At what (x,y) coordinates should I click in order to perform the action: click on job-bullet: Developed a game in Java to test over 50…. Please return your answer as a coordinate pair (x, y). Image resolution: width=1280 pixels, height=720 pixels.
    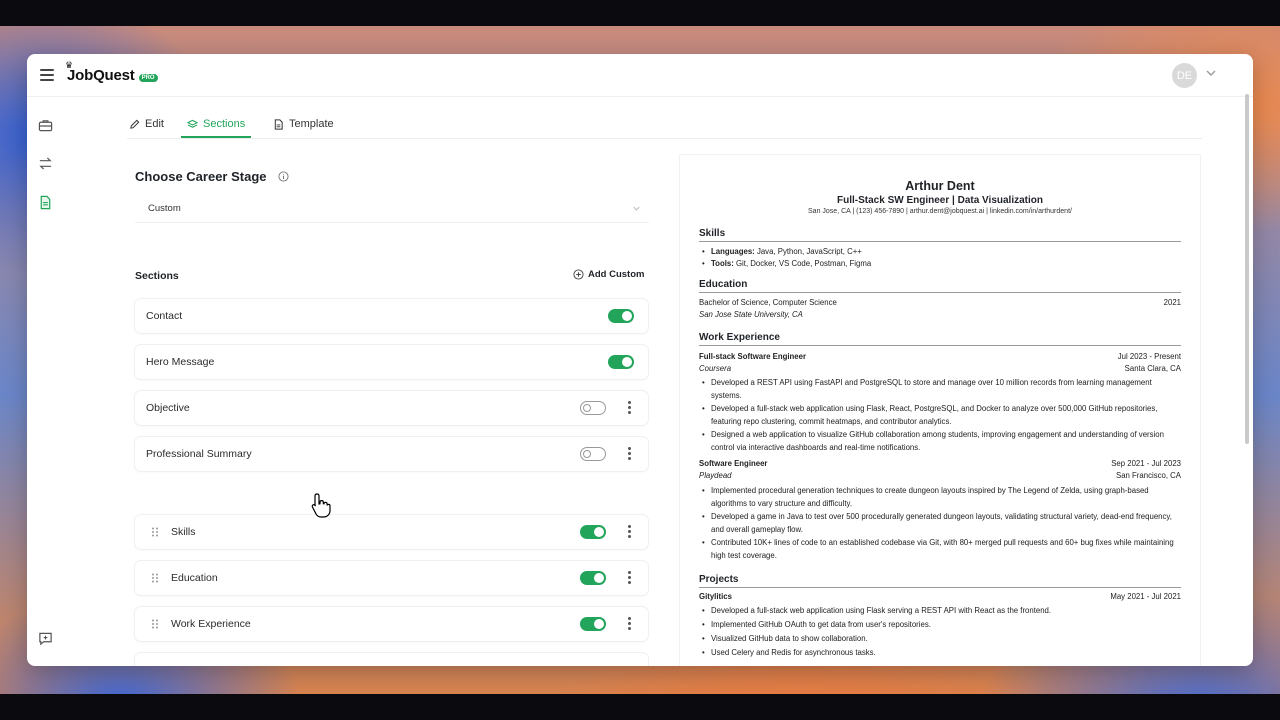
    Looking at the image, I should click on (939, 523).